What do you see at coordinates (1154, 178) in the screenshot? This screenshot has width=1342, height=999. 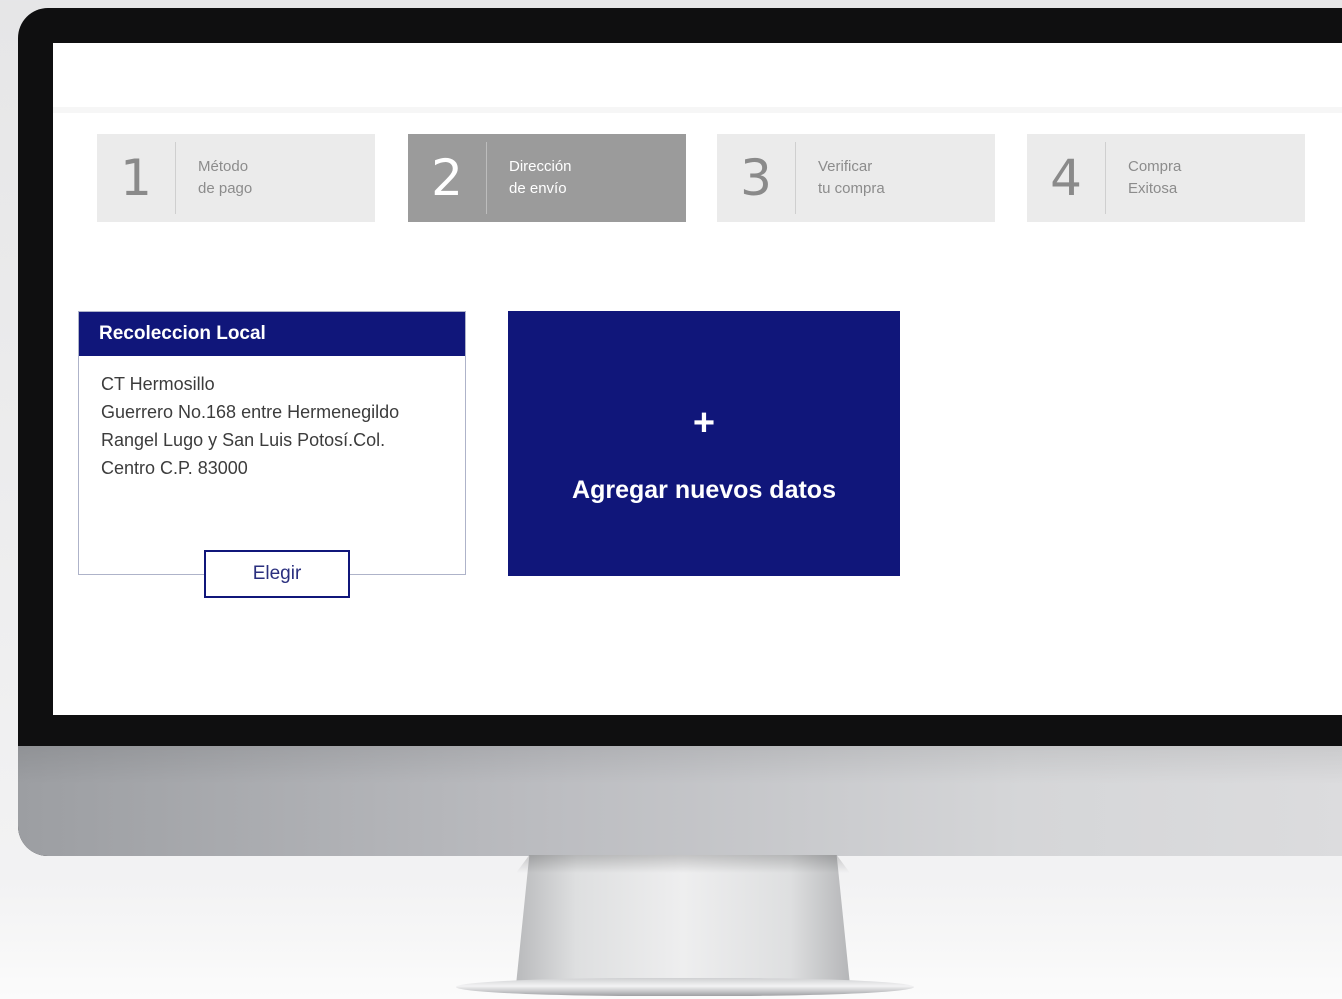 I see `step-label: Compra Exitosa` at bounding box center [1154, 178].